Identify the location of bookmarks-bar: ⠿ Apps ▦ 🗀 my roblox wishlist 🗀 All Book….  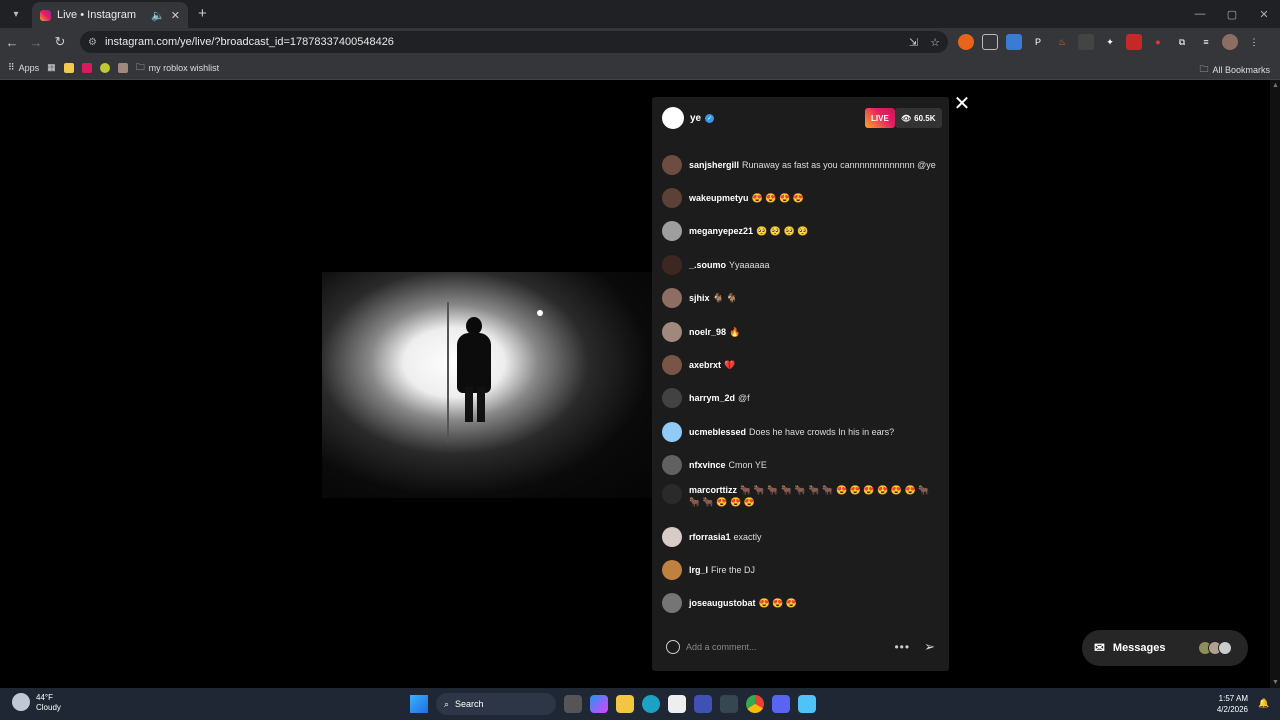
(640, 68).